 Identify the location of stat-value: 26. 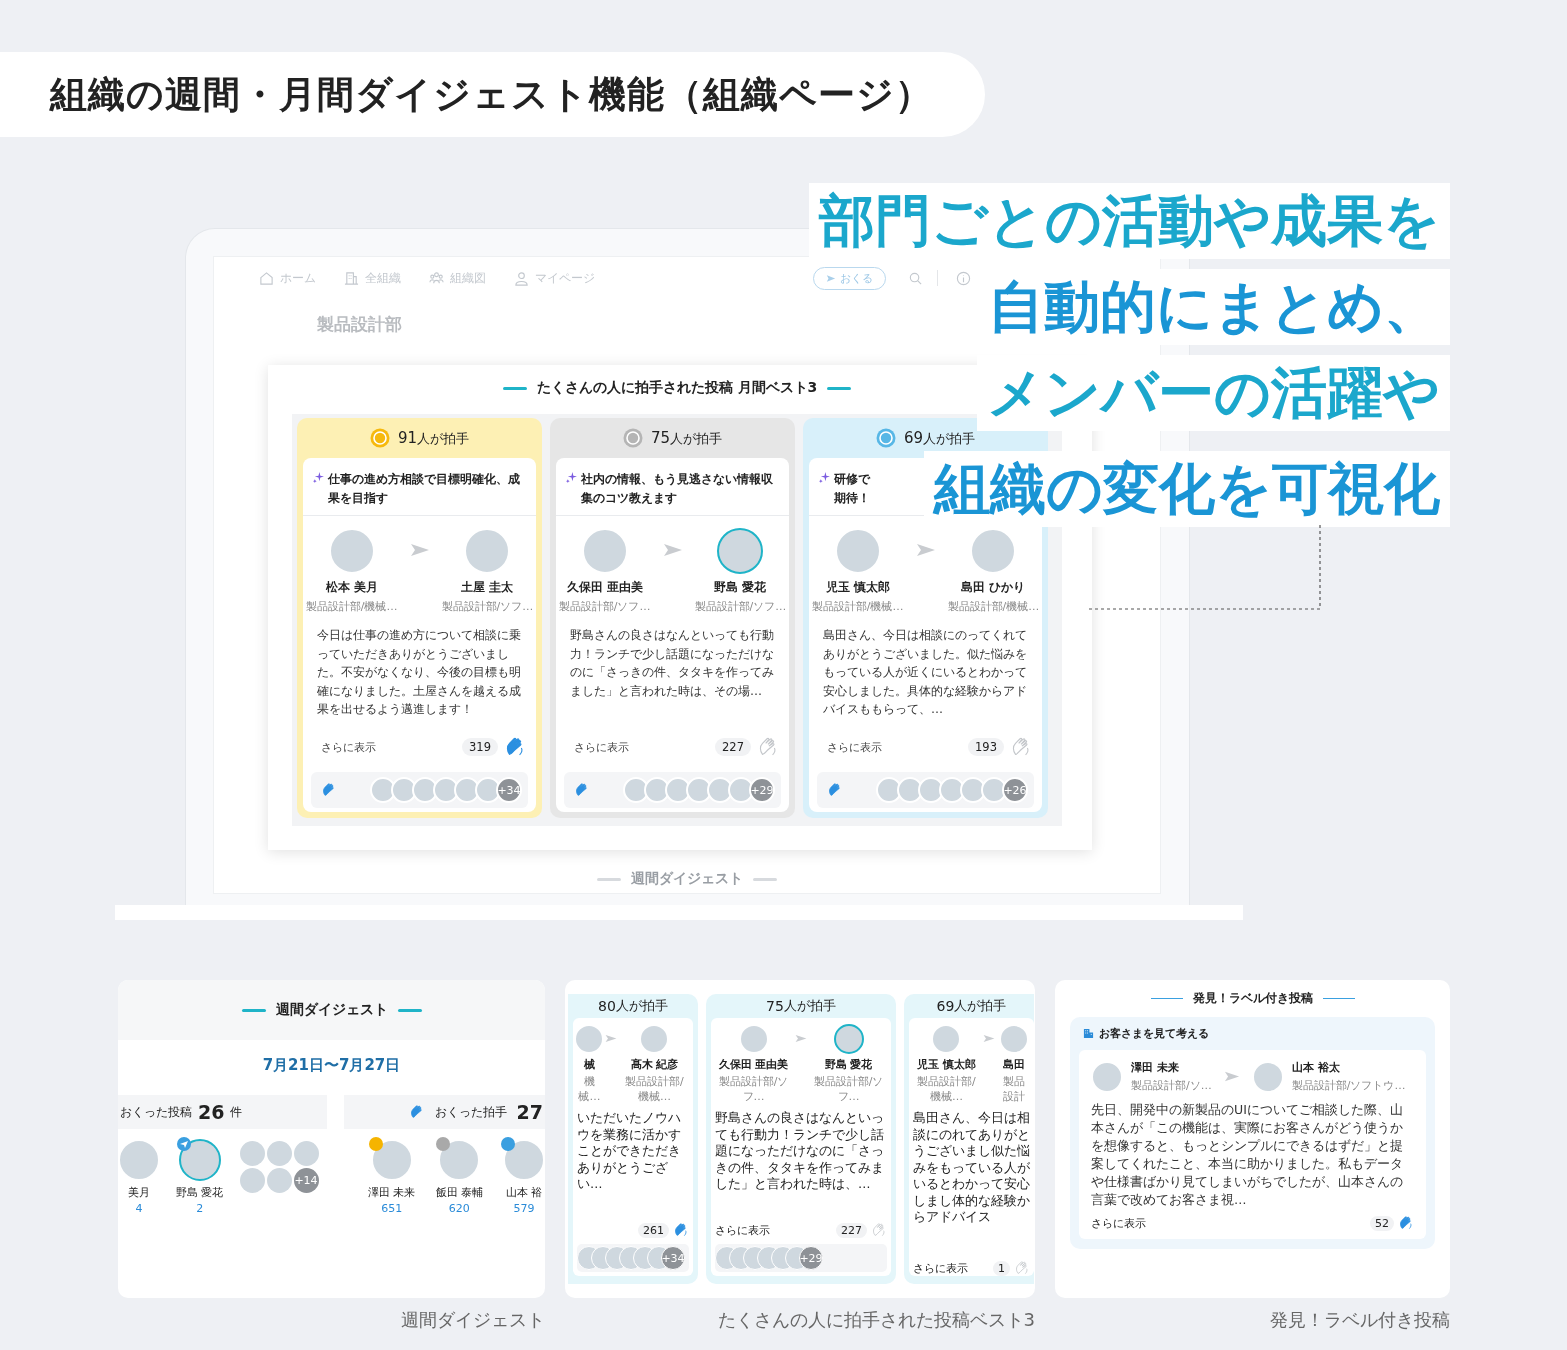
(211, 1112).